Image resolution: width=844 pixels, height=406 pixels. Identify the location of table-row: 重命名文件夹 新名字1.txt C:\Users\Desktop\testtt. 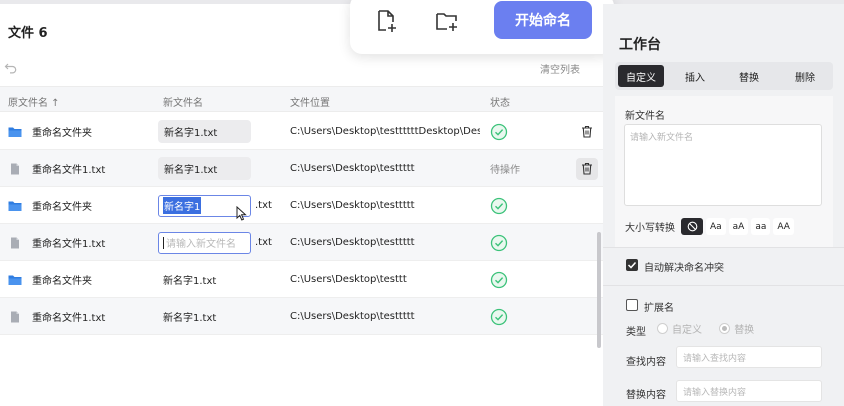
(301, 279).